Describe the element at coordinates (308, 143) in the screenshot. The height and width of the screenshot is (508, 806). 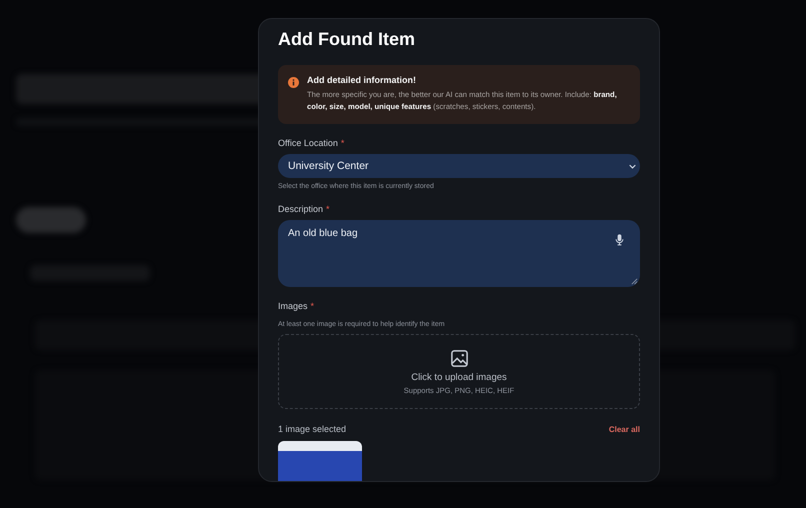
I see `field-label: Office Location` at that location.